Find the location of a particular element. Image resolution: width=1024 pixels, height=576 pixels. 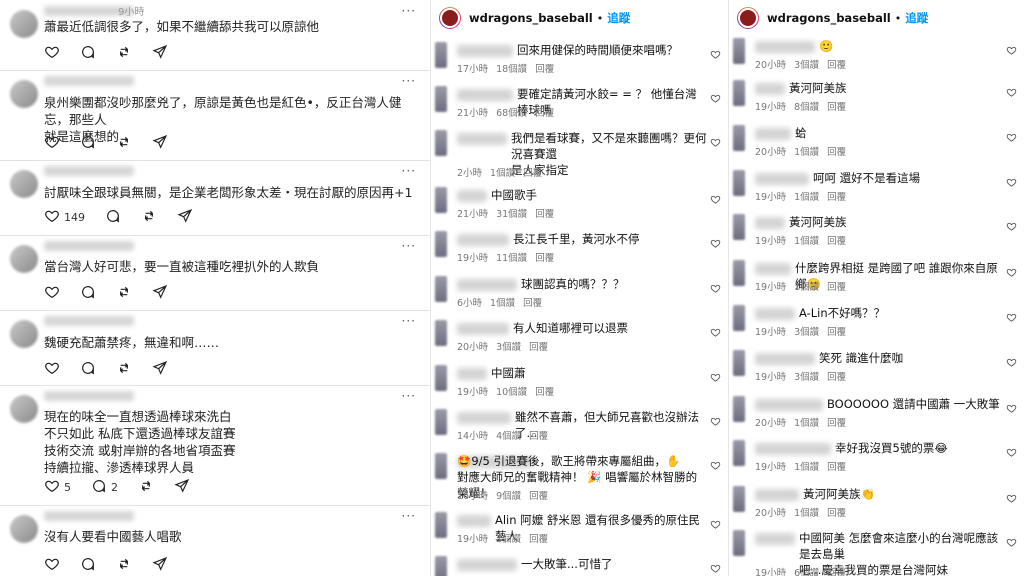

account-avatar is located at coordinates (748, 18).